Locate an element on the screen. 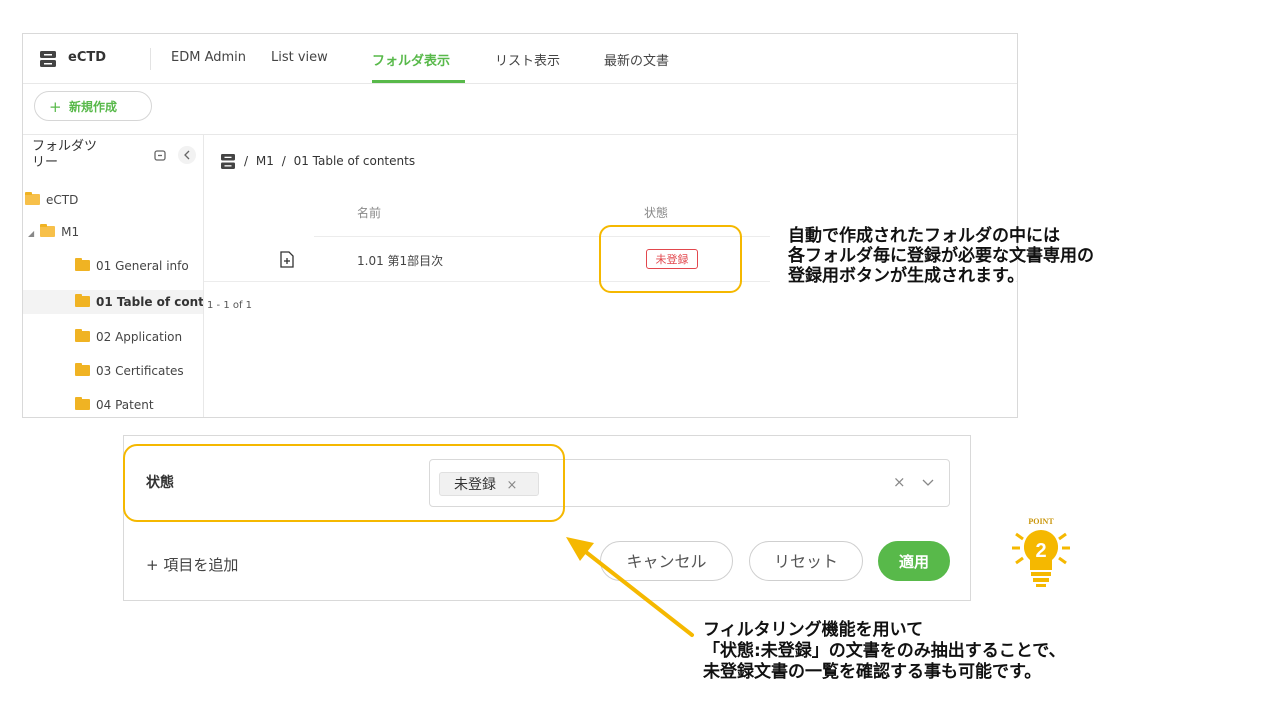  nav-edm-admin: EDM Admin is located at coordinates (208, 57).